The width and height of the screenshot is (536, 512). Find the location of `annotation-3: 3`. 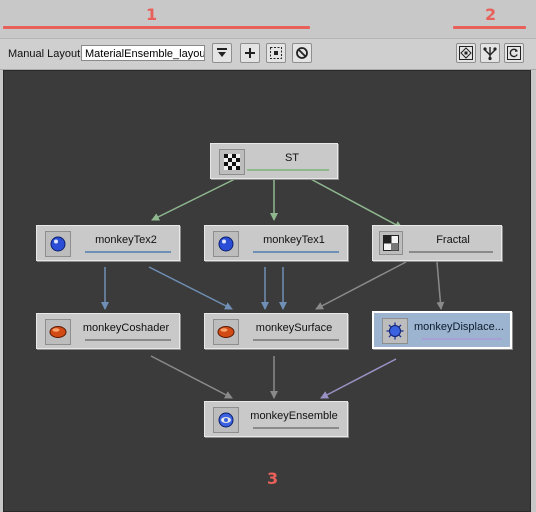

annotation-3: 3 is located at coordinates (273, 478).